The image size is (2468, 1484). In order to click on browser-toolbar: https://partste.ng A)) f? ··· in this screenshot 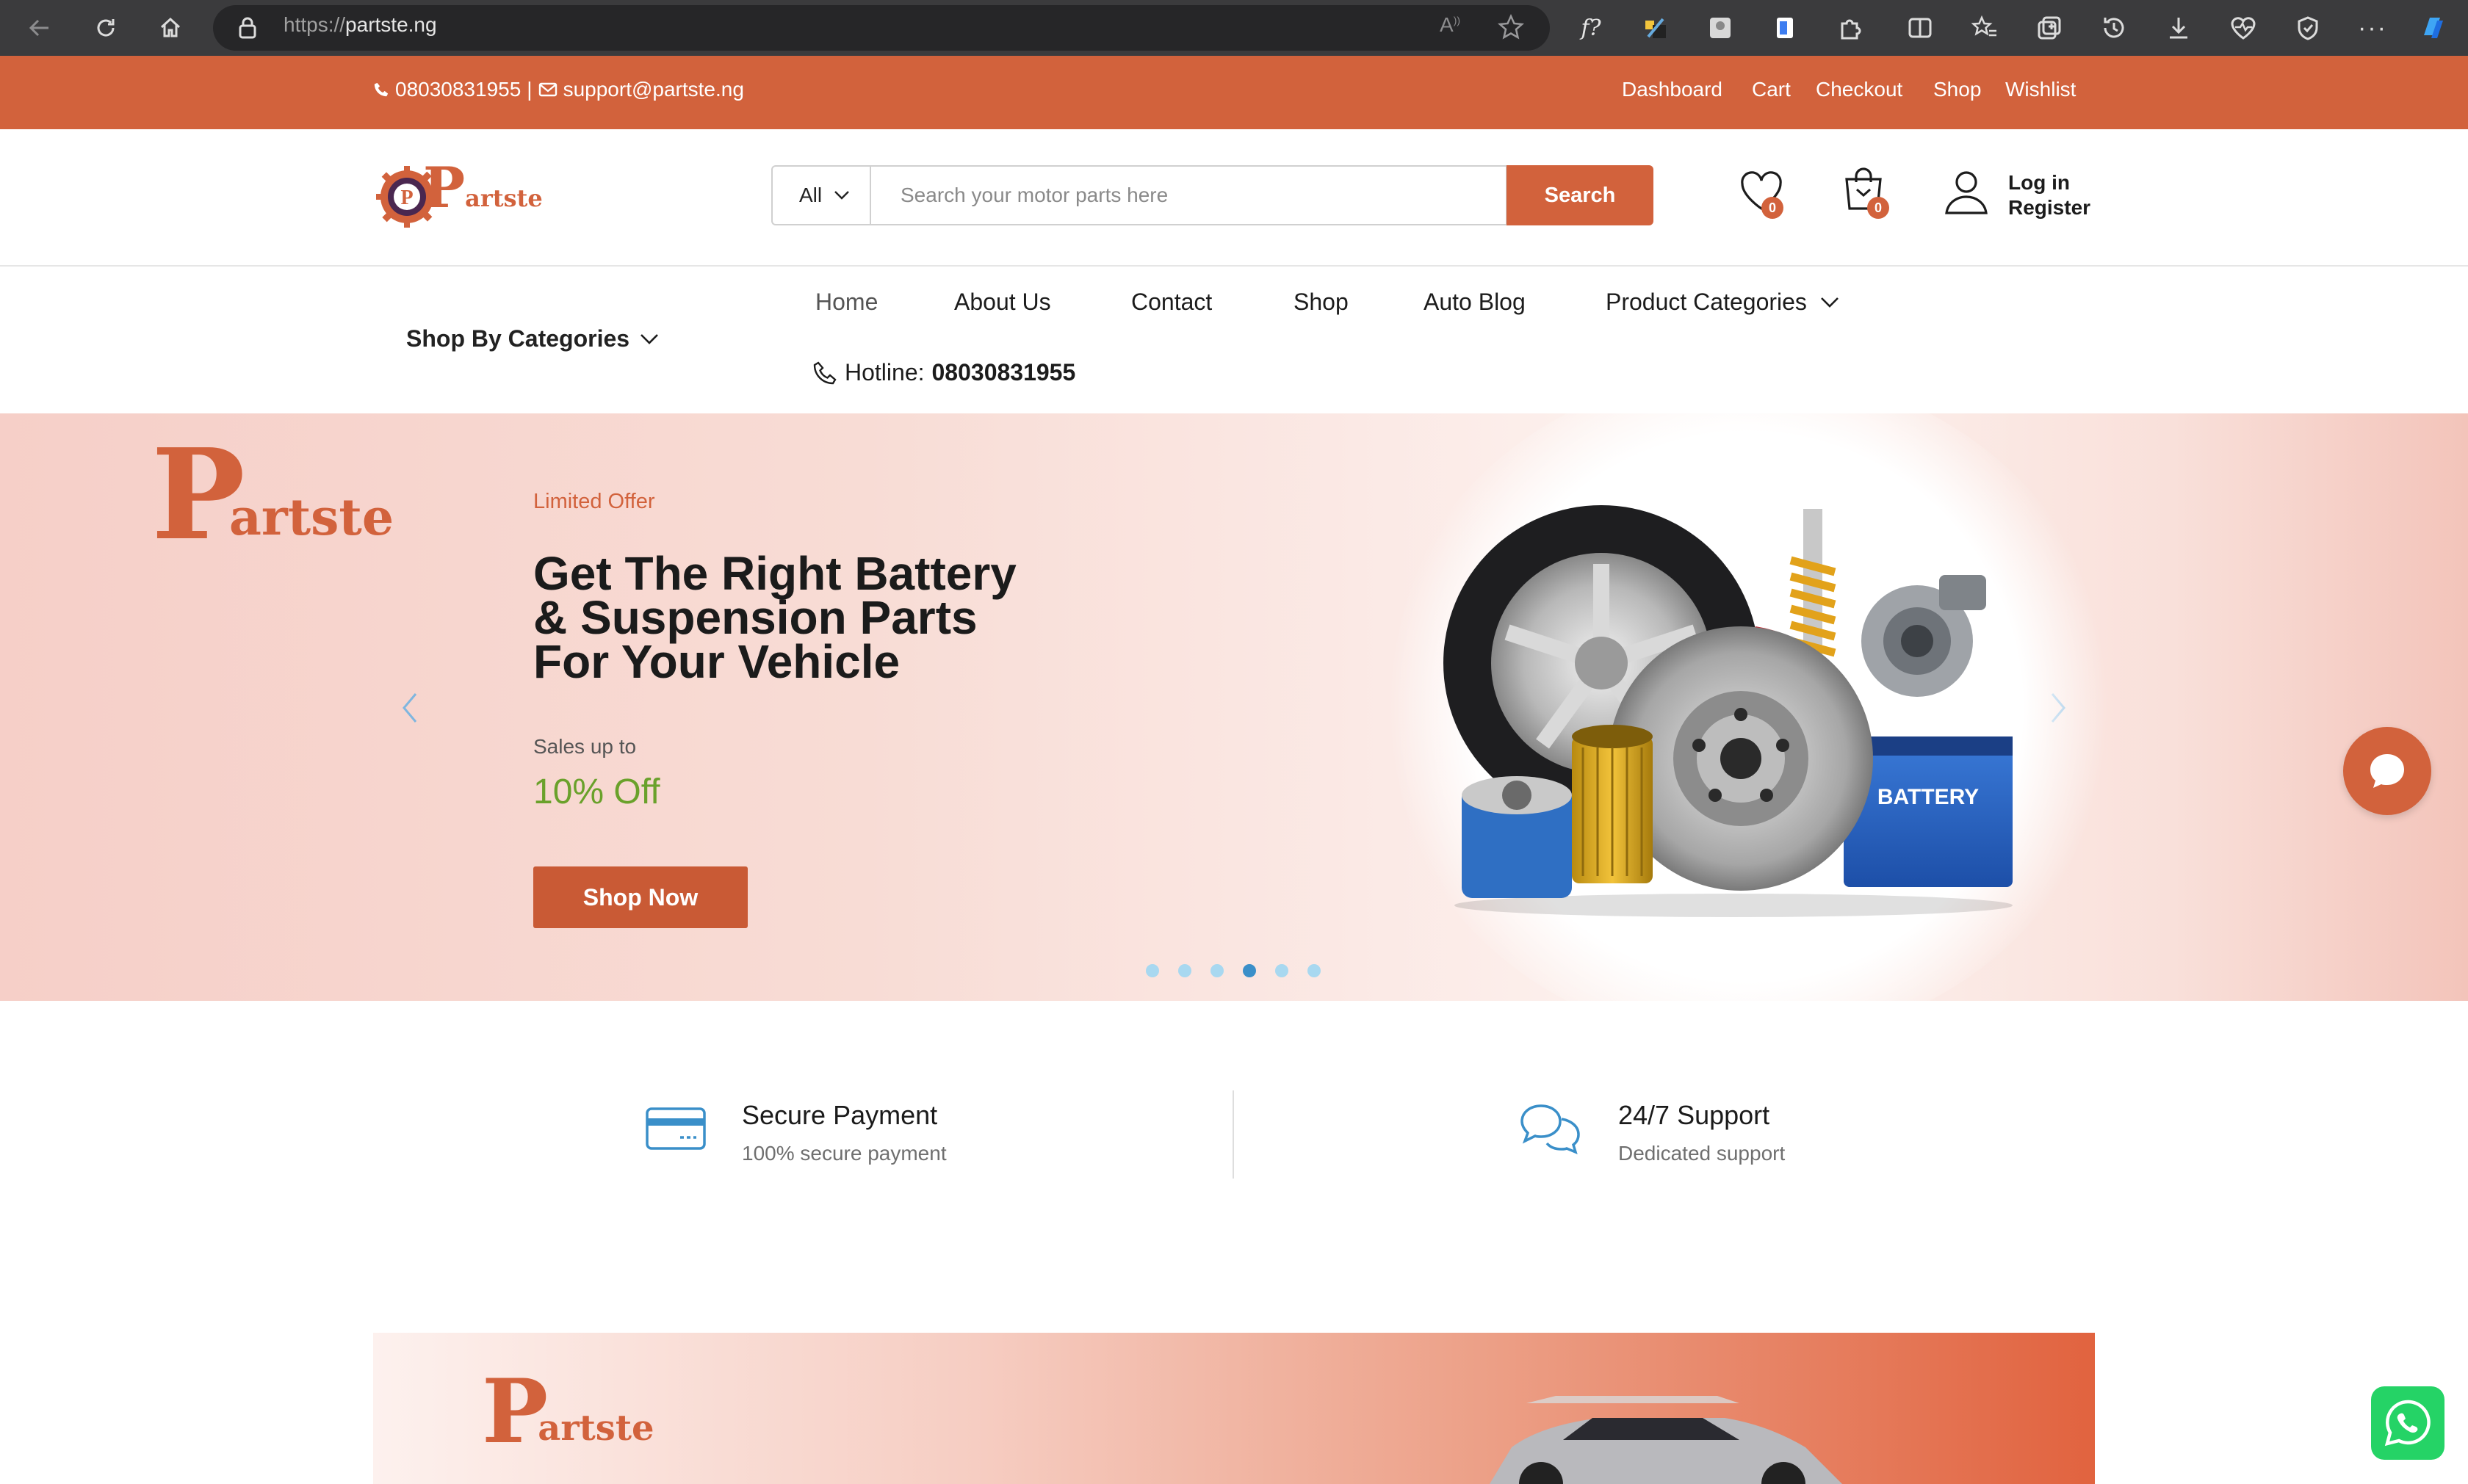, I will do `click(1234, 28)`.